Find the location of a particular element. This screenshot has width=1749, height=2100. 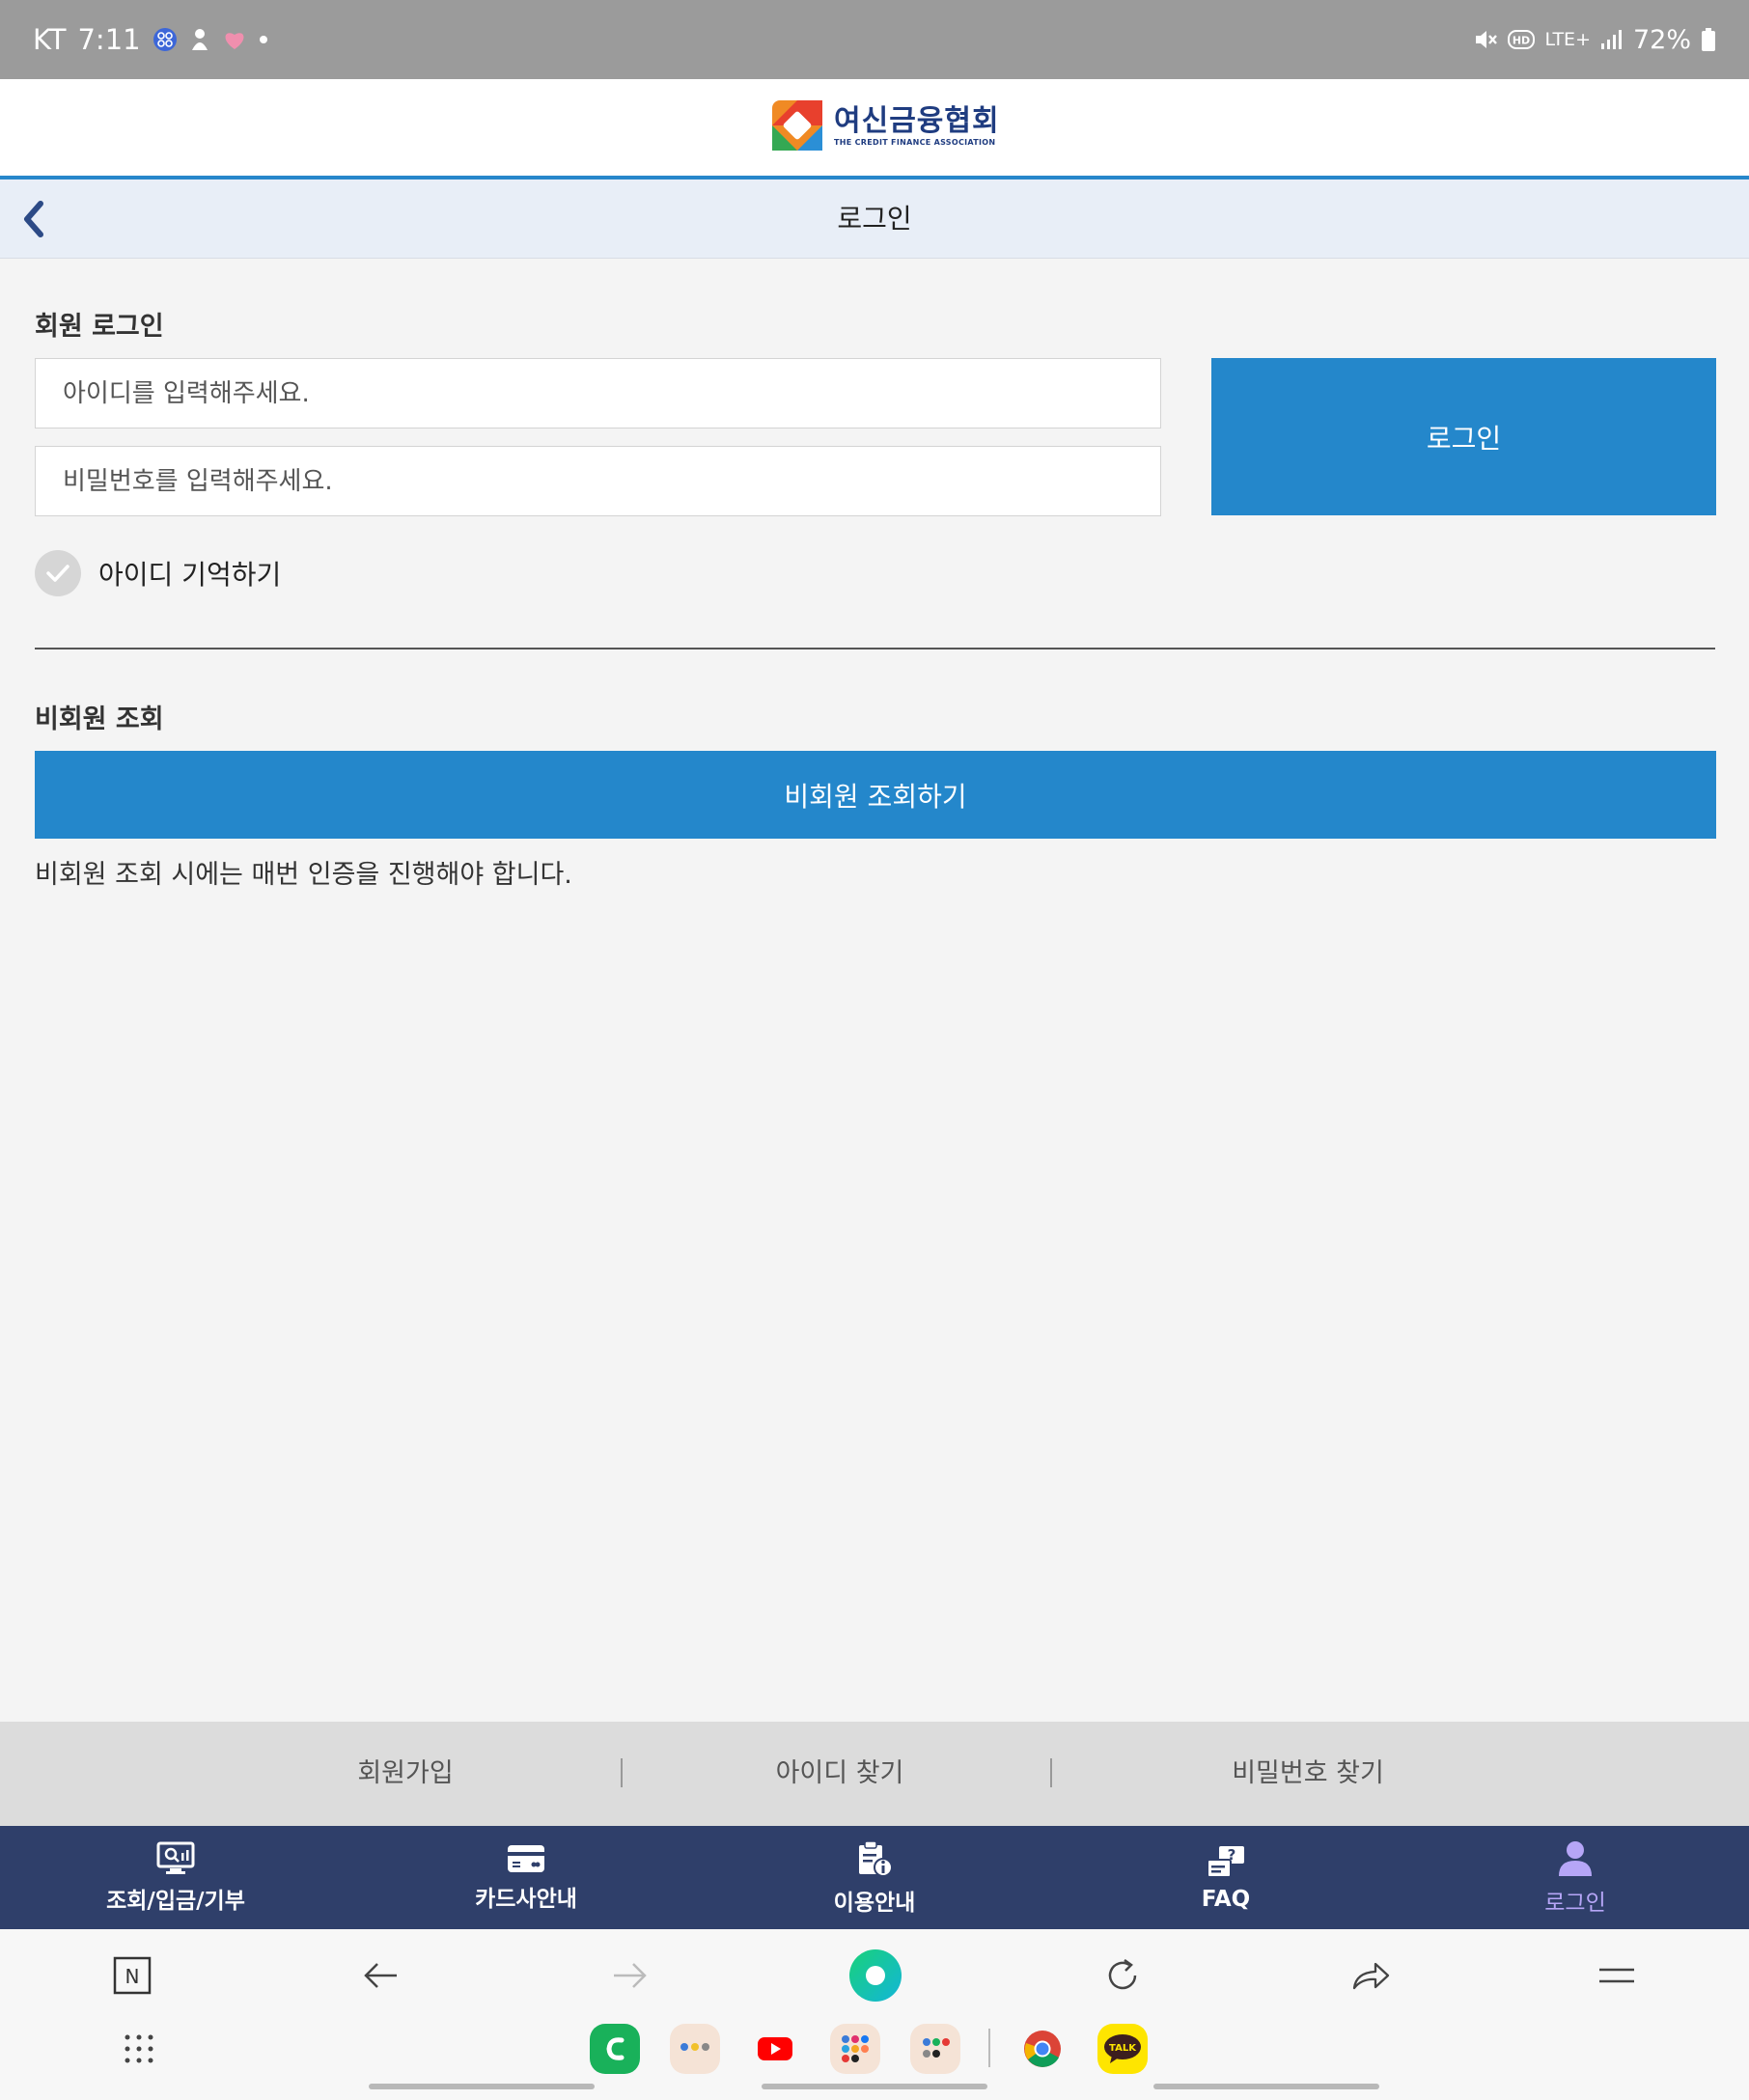

nav-item-lookup: 조회/입금/기부 is located at coordinates (176, 1877).